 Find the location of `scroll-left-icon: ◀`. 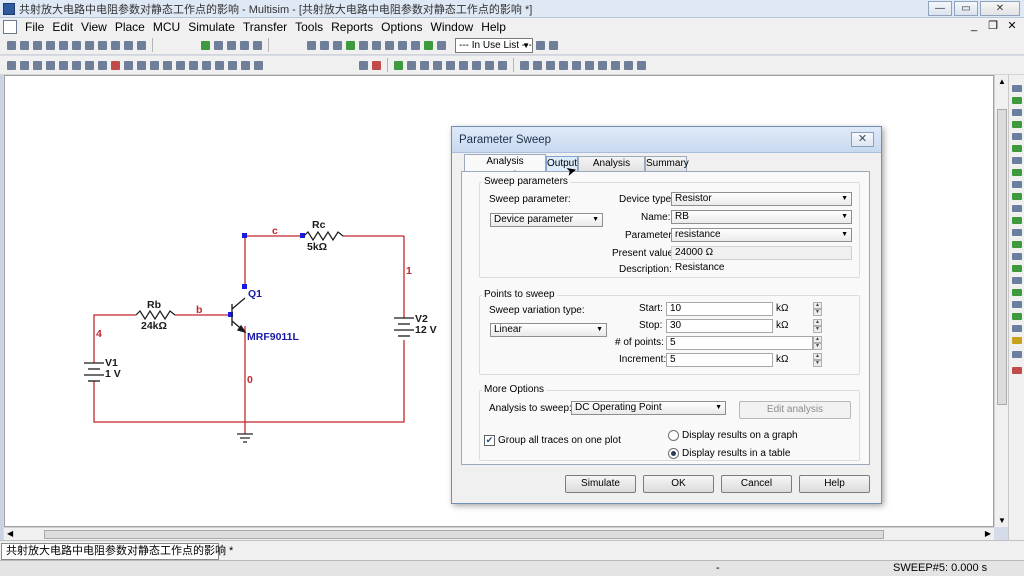

scroll-left-icon: ◀ is located at coordinates (10, 533).